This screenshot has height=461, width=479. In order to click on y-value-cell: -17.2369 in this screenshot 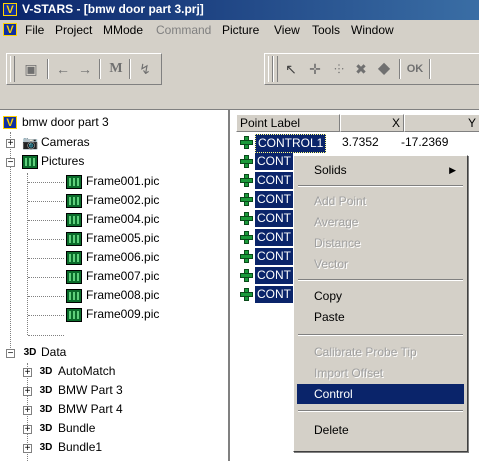, I will do `click(425, 142)`.